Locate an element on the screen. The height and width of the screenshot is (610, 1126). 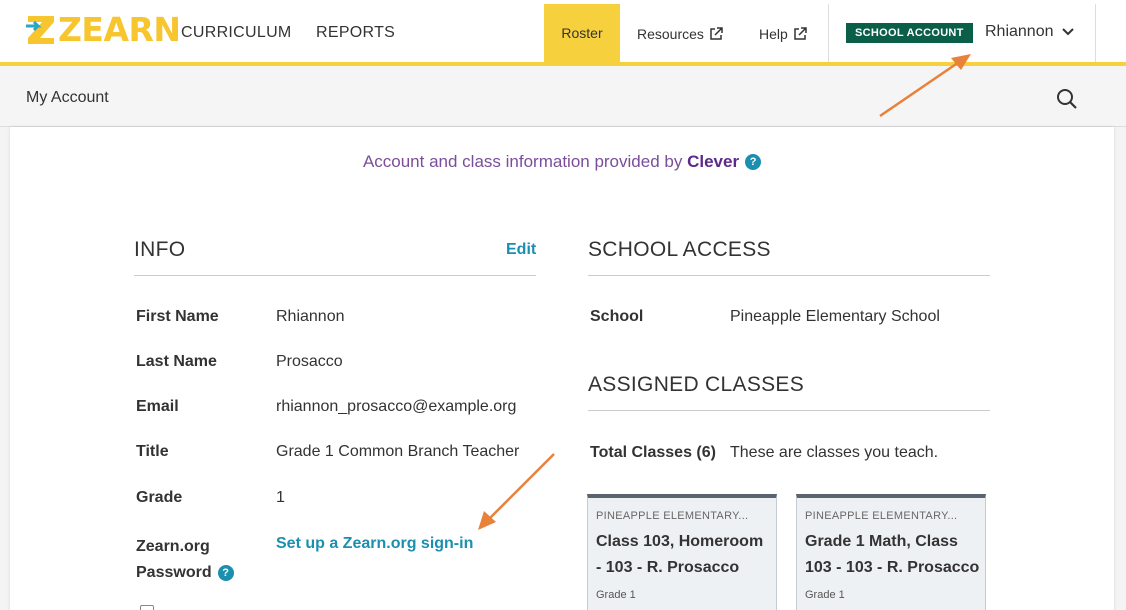
search-icon is located at coordinates (1067, 99).